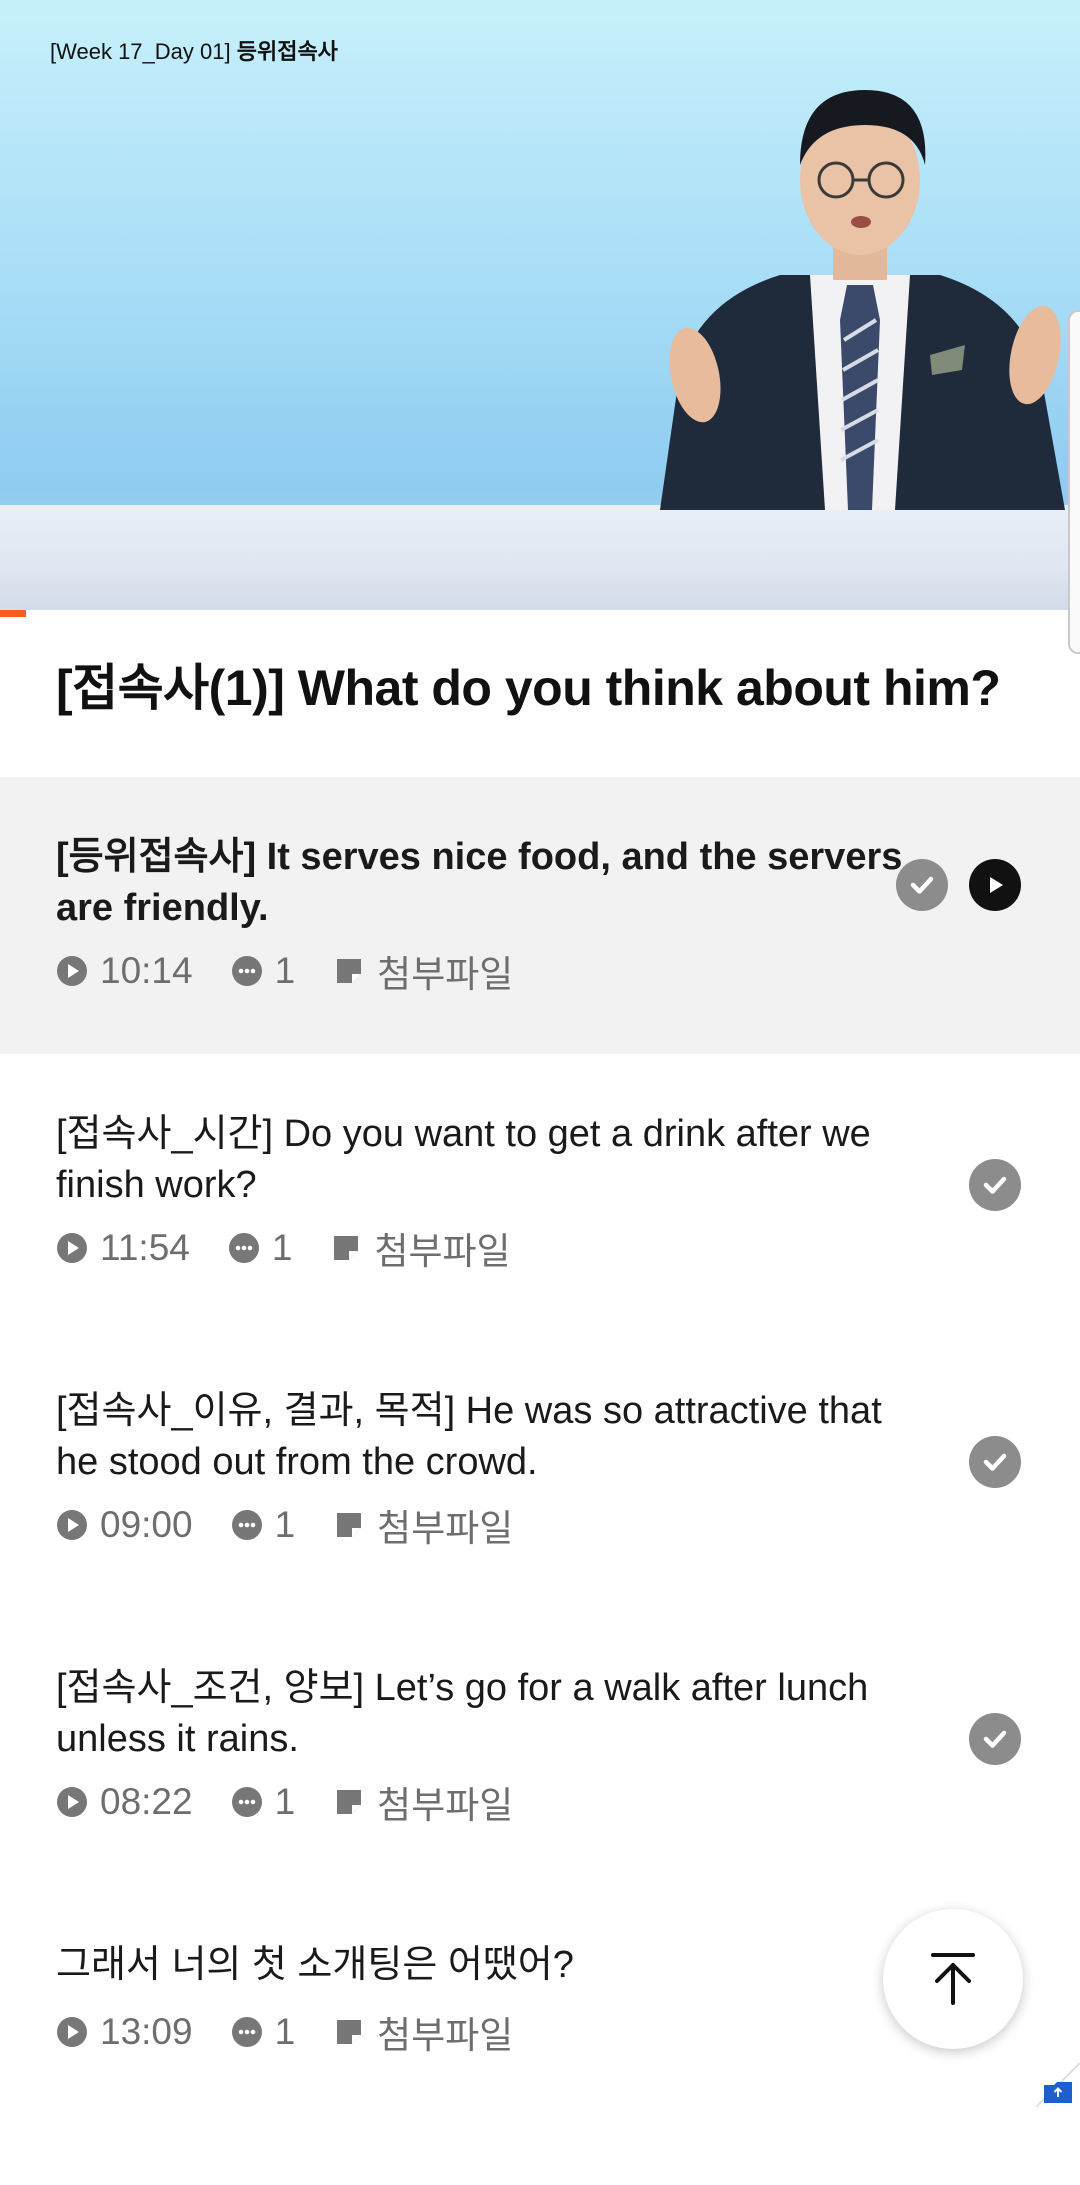 This screenshot has width=1080, height=2185. I want to click on duration: 09:00, so click(124, 1525).